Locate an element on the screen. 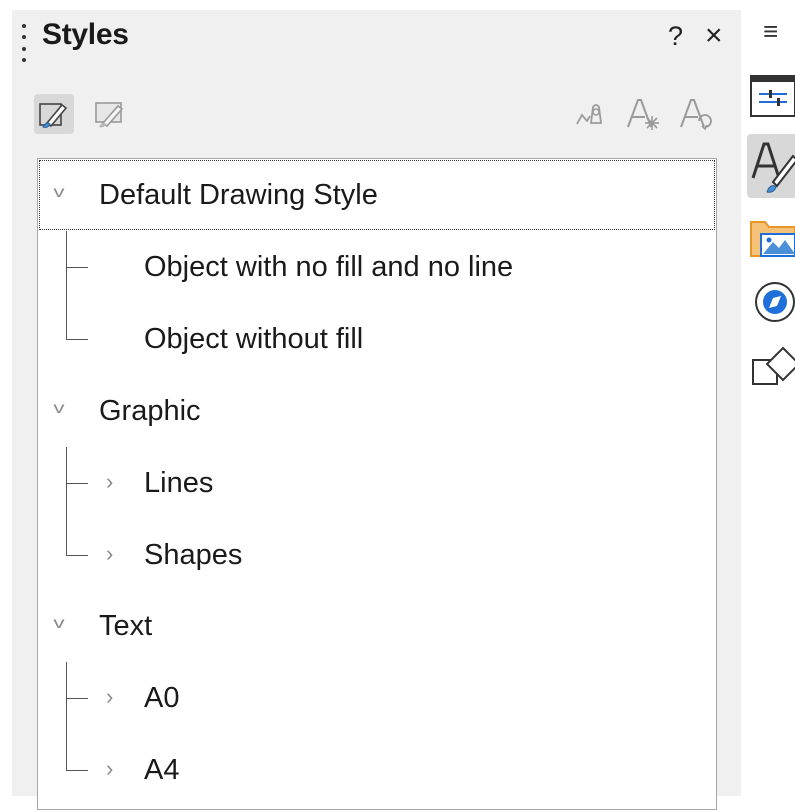 The image size is (795, 810). tree-item-label: Object with no fill and no line is located at coordinates (329, 266).